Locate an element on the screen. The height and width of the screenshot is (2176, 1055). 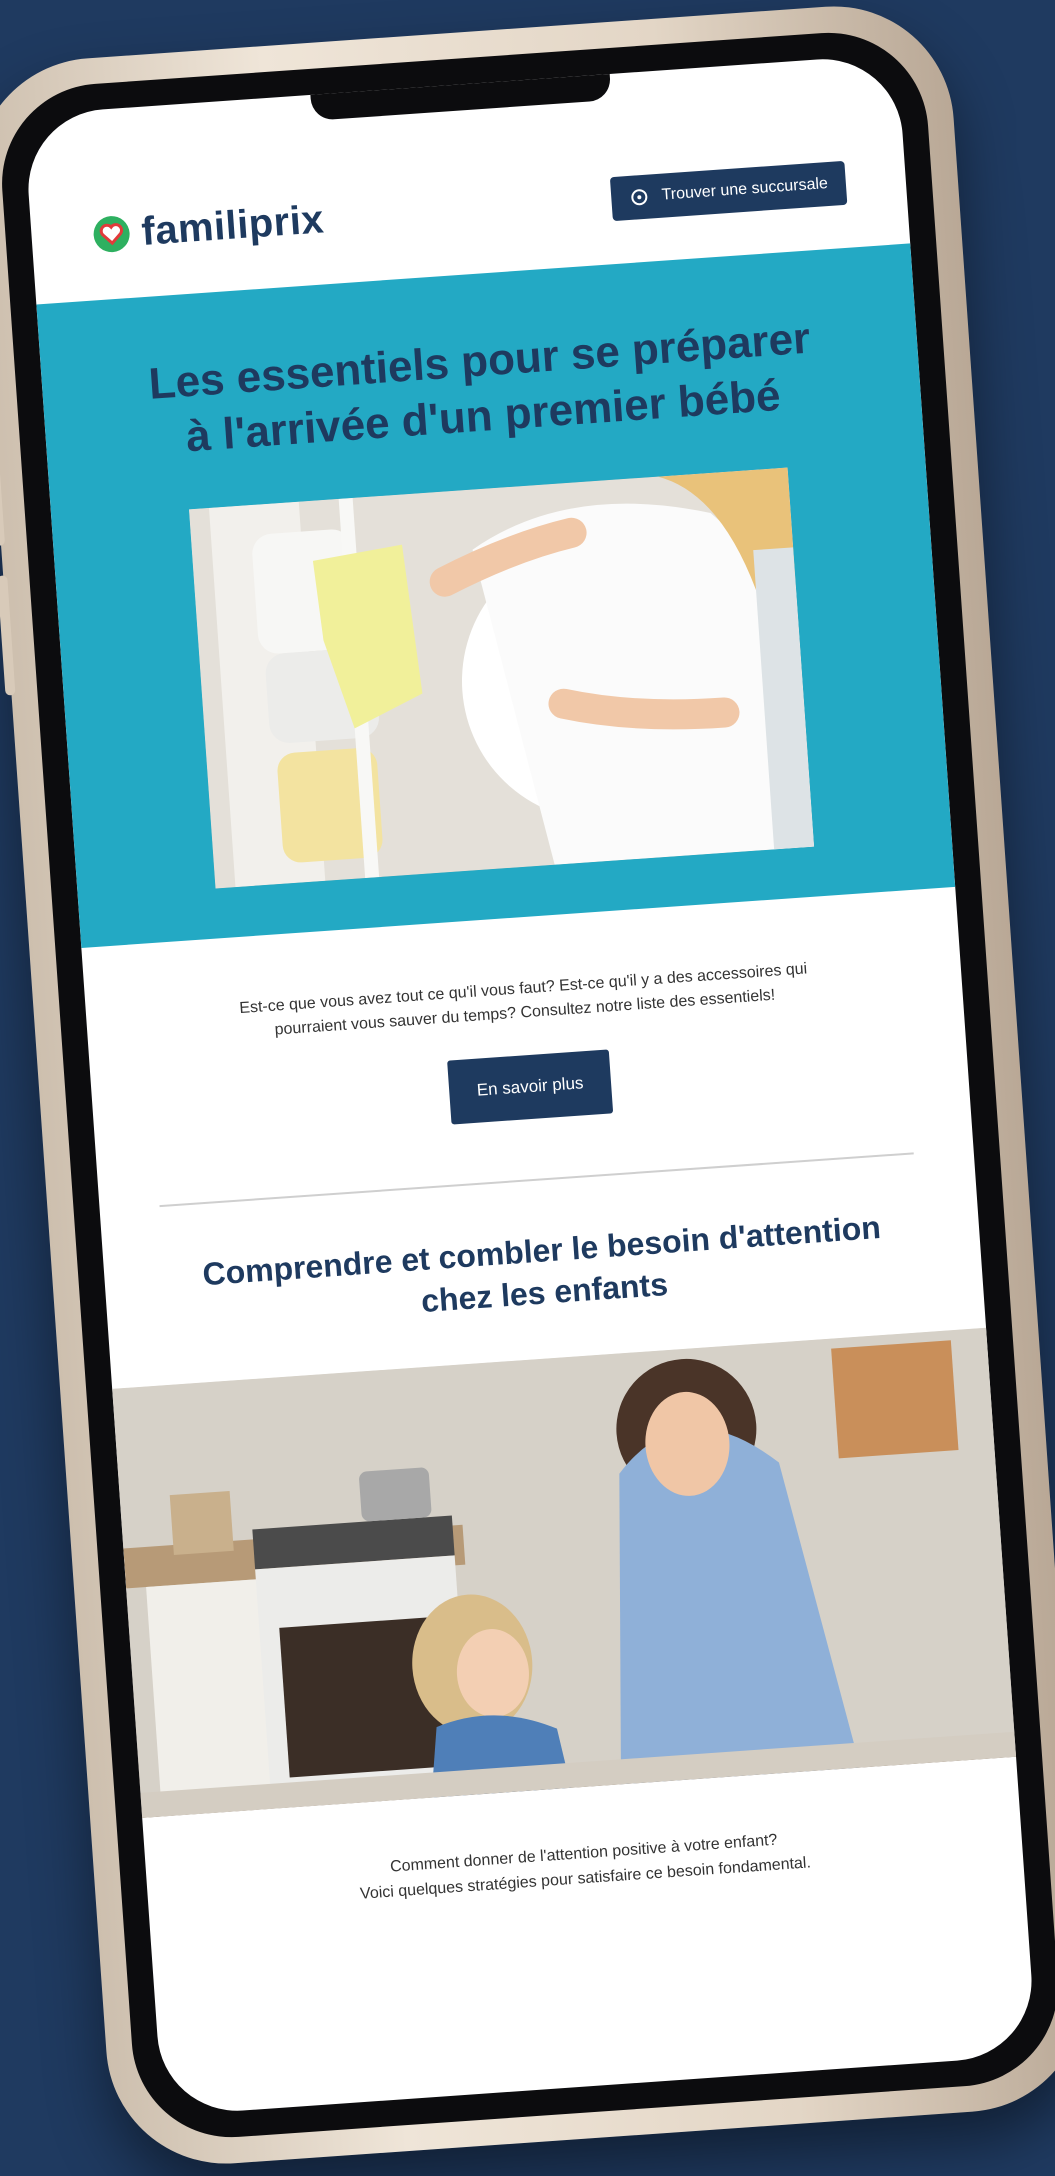
brand-name: familiprix is located at coordinates (232, 225).